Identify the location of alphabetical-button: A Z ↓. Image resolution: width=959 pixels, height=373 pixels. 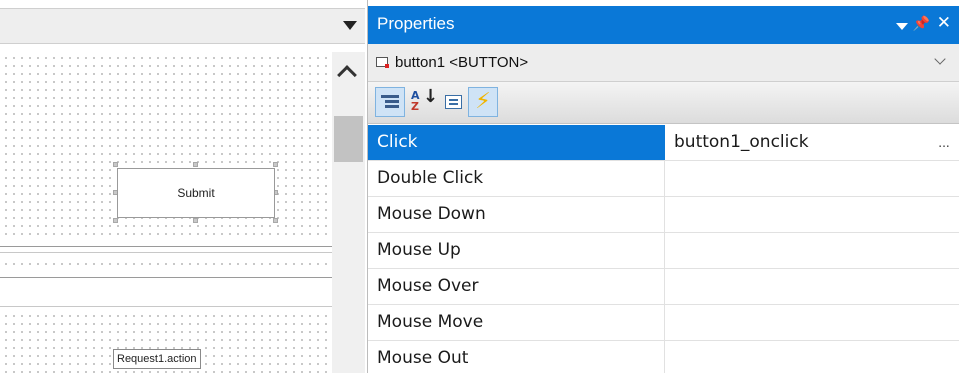
(423, 101).